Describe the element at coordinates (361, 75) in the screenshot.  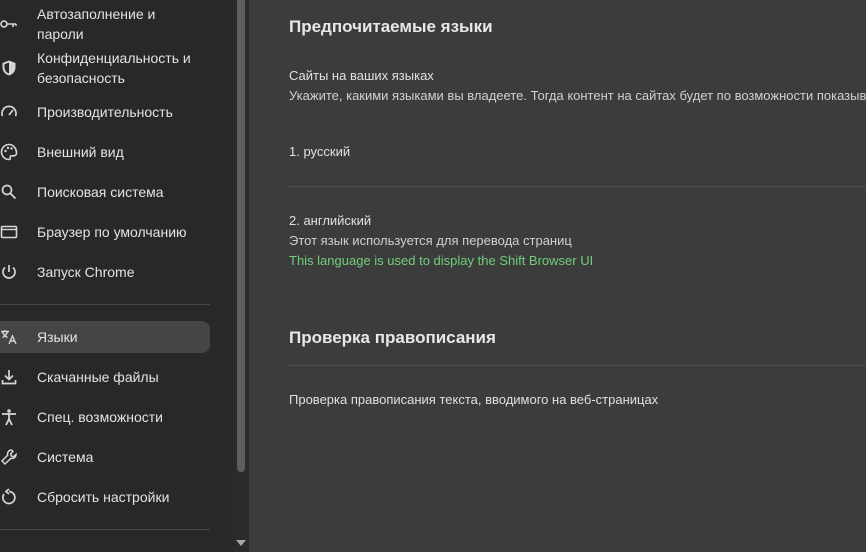
I see `sites-languages-title: Сайты на ваших языках` at that location.